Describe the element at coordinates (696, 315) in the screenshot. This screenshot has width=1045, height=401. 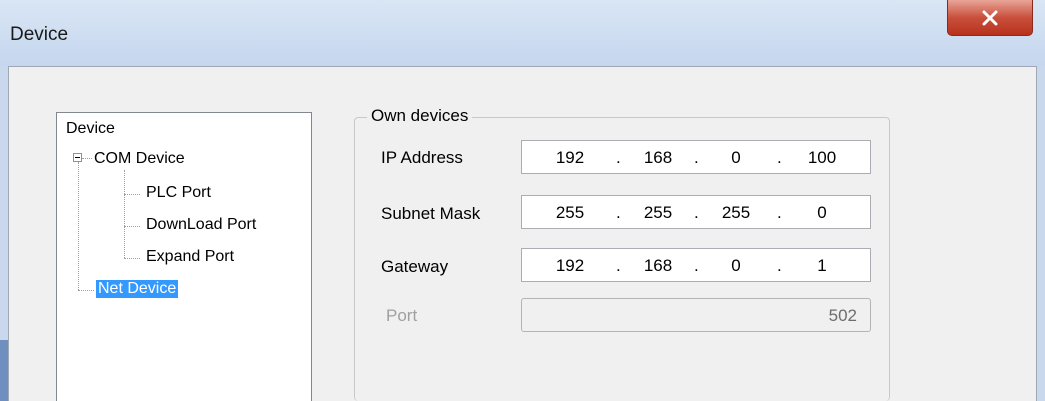
I see `port-field: 502` at that location.